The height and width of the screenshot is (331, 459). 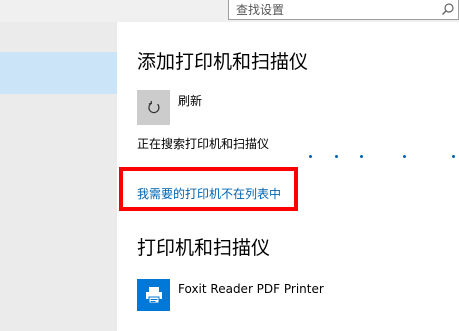 I want to click on printers-heading: 打印机和扫描仪, so click(x=204, y=248).